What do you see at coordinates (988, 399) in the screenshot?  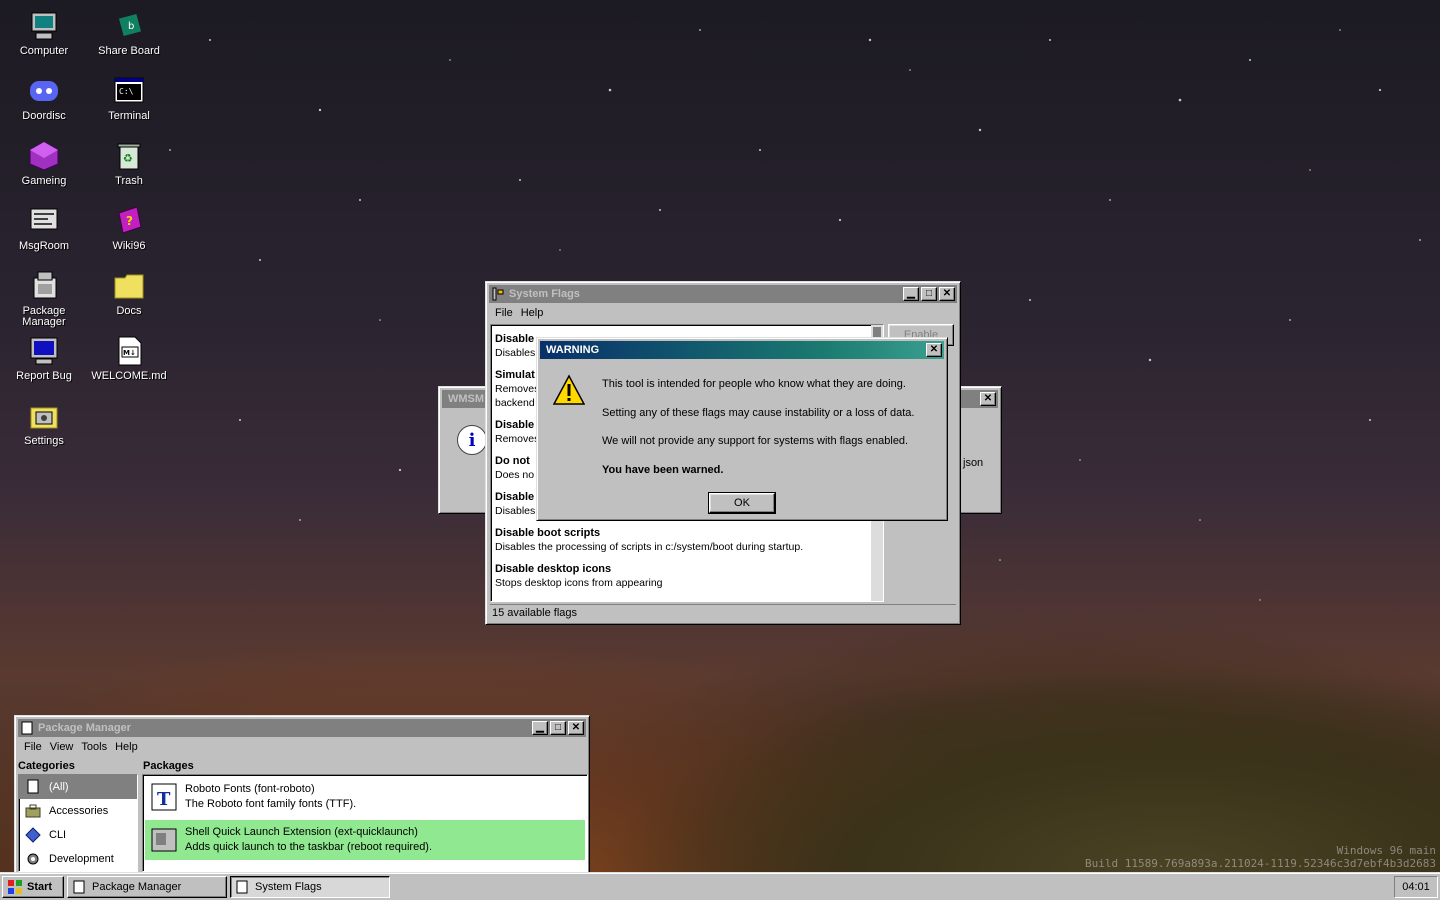 I see `wmsm-close-button: ✕` at bounding box center [988, 399].